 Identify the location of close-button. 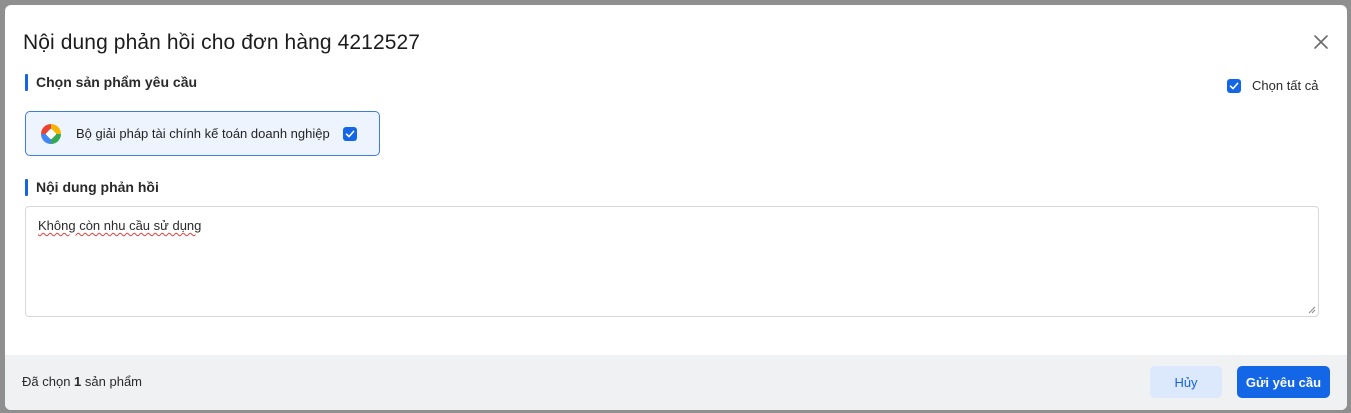
(1321, 42).